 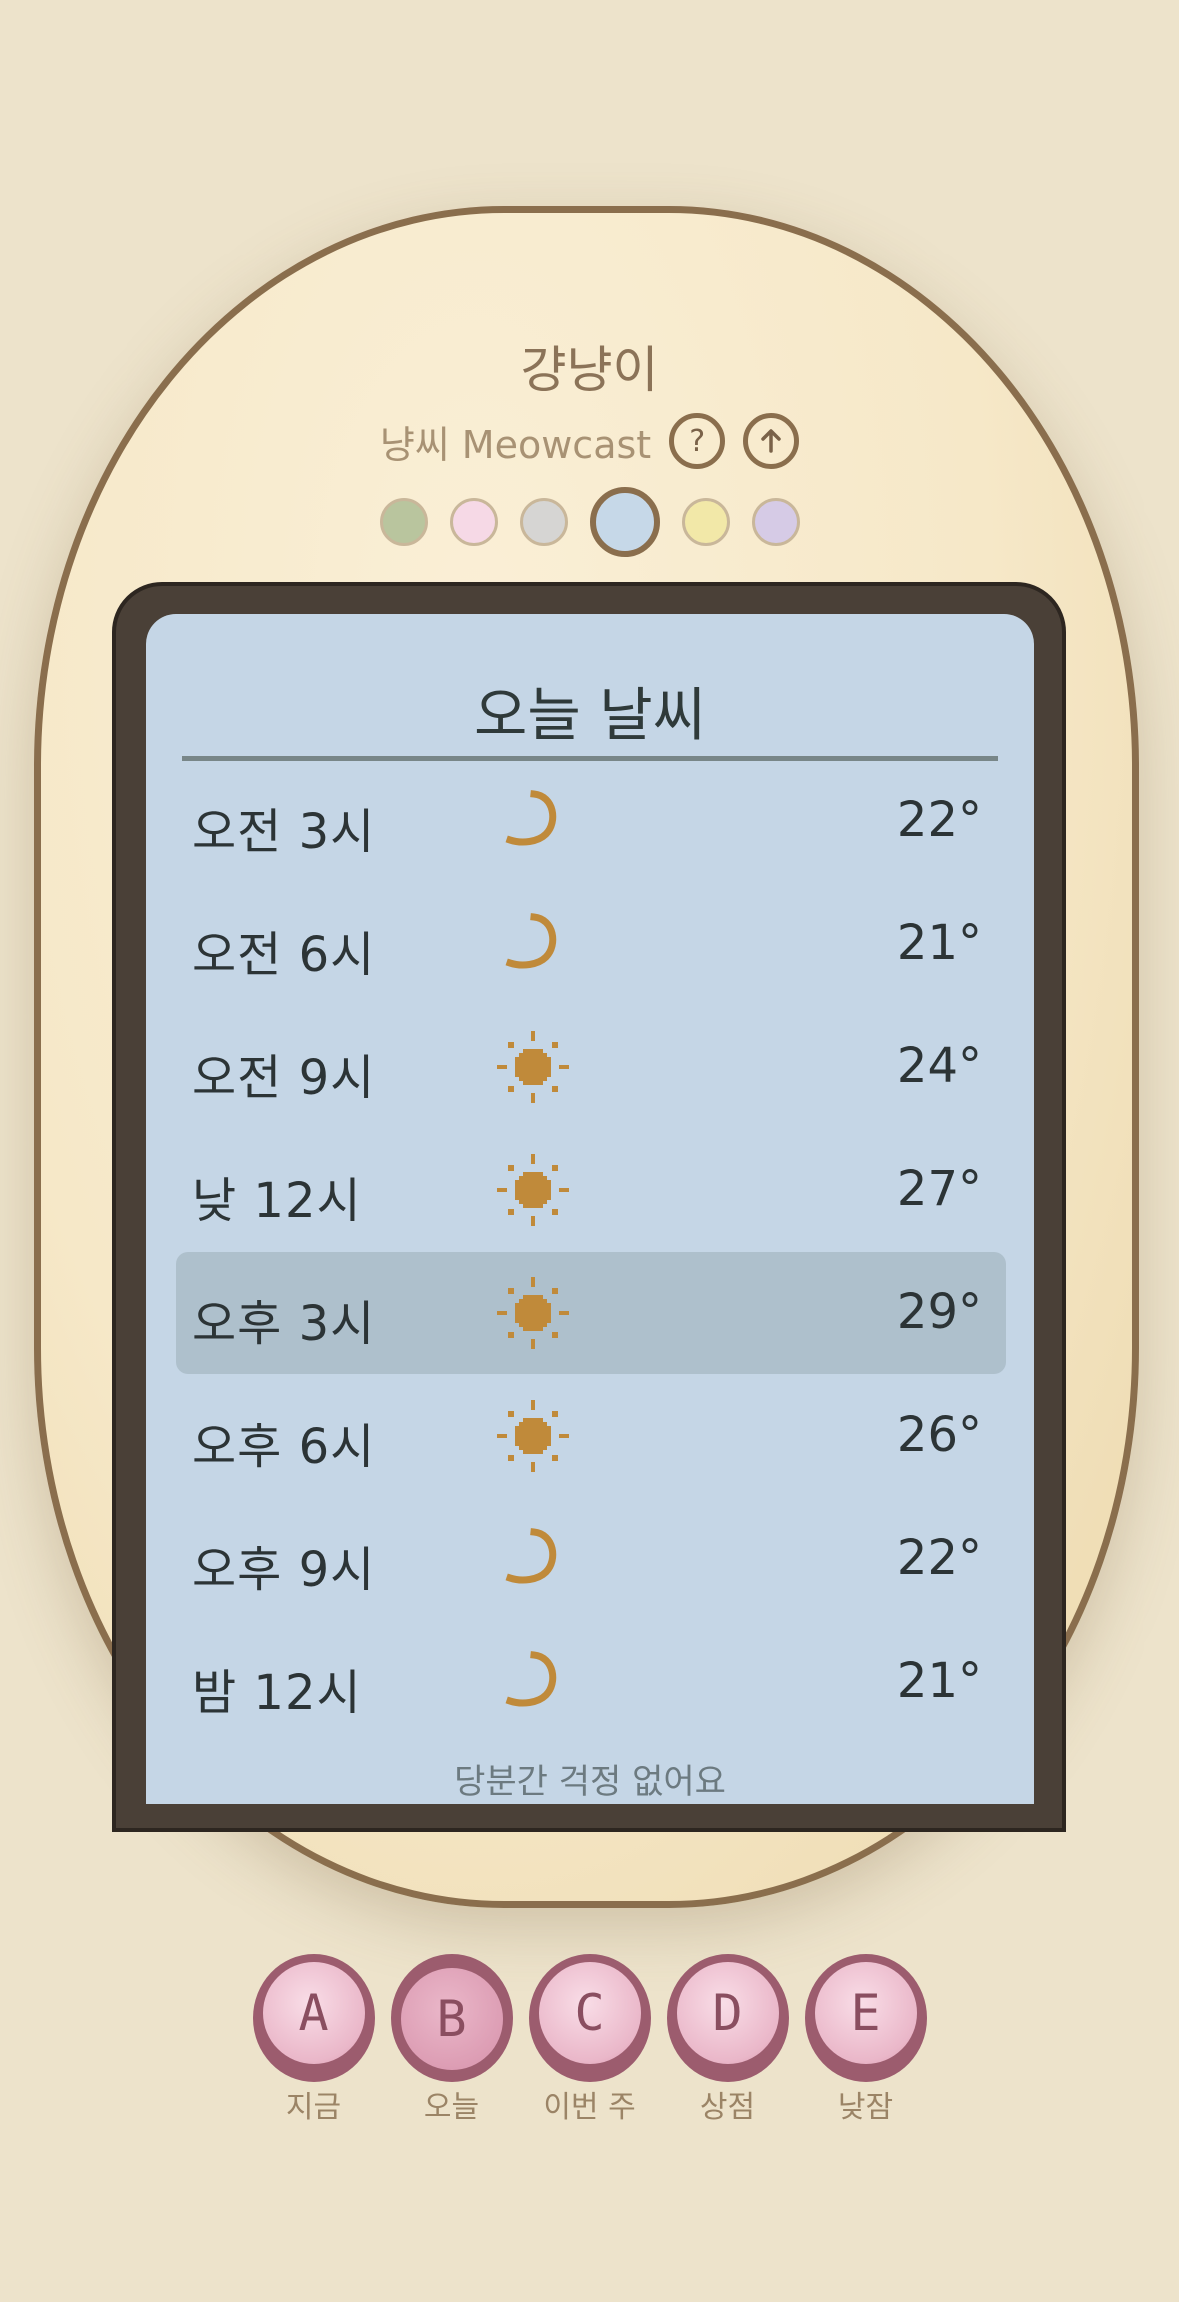 I want to click on button-b: B, so click(x=451, y=2018).